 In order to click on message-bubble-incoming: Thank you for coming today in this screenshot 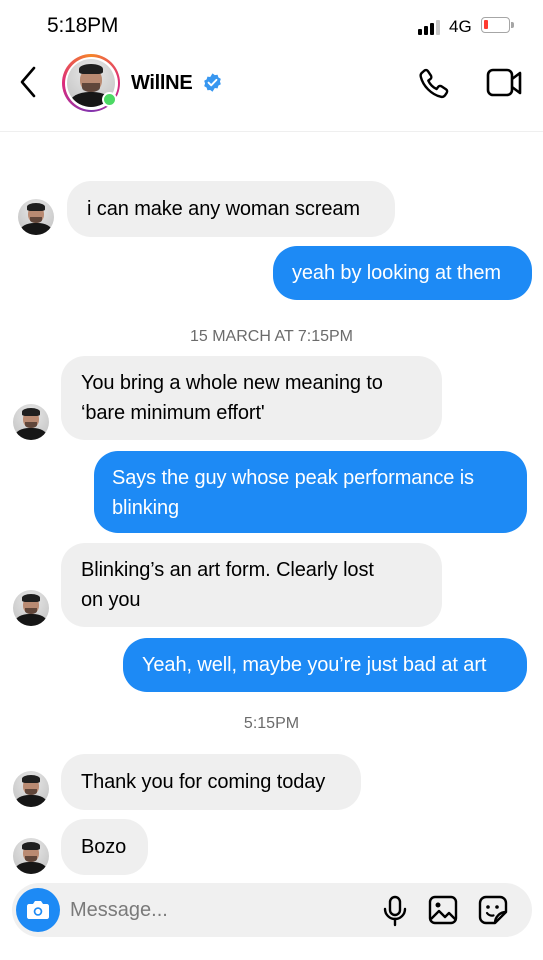, I will do `click(211, 782)`.